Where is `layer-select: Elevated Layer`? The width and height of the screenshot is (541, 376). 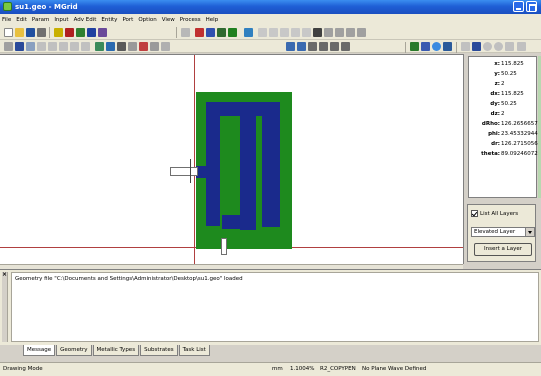 layer-select: Elevated Layer is located at coordinates (503, 232).